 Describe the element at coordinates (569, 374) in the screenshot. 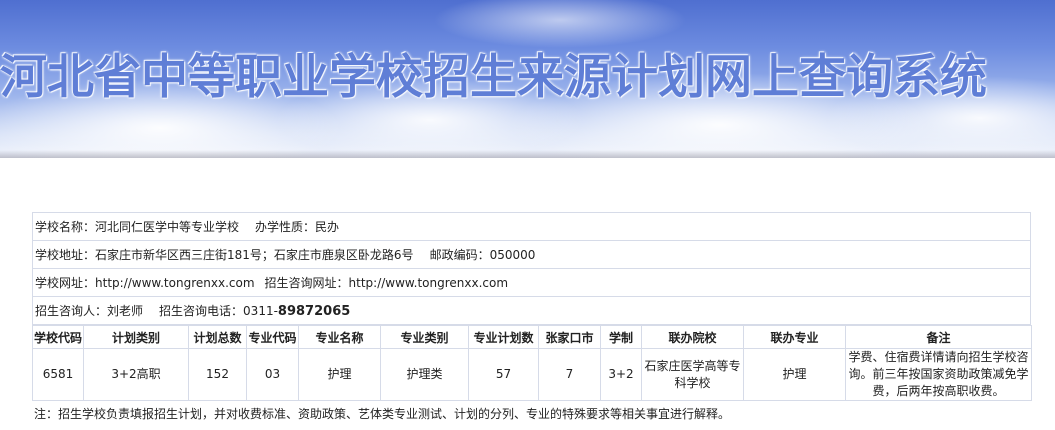

I see `cell-zhangjiakou: 7` at that location.